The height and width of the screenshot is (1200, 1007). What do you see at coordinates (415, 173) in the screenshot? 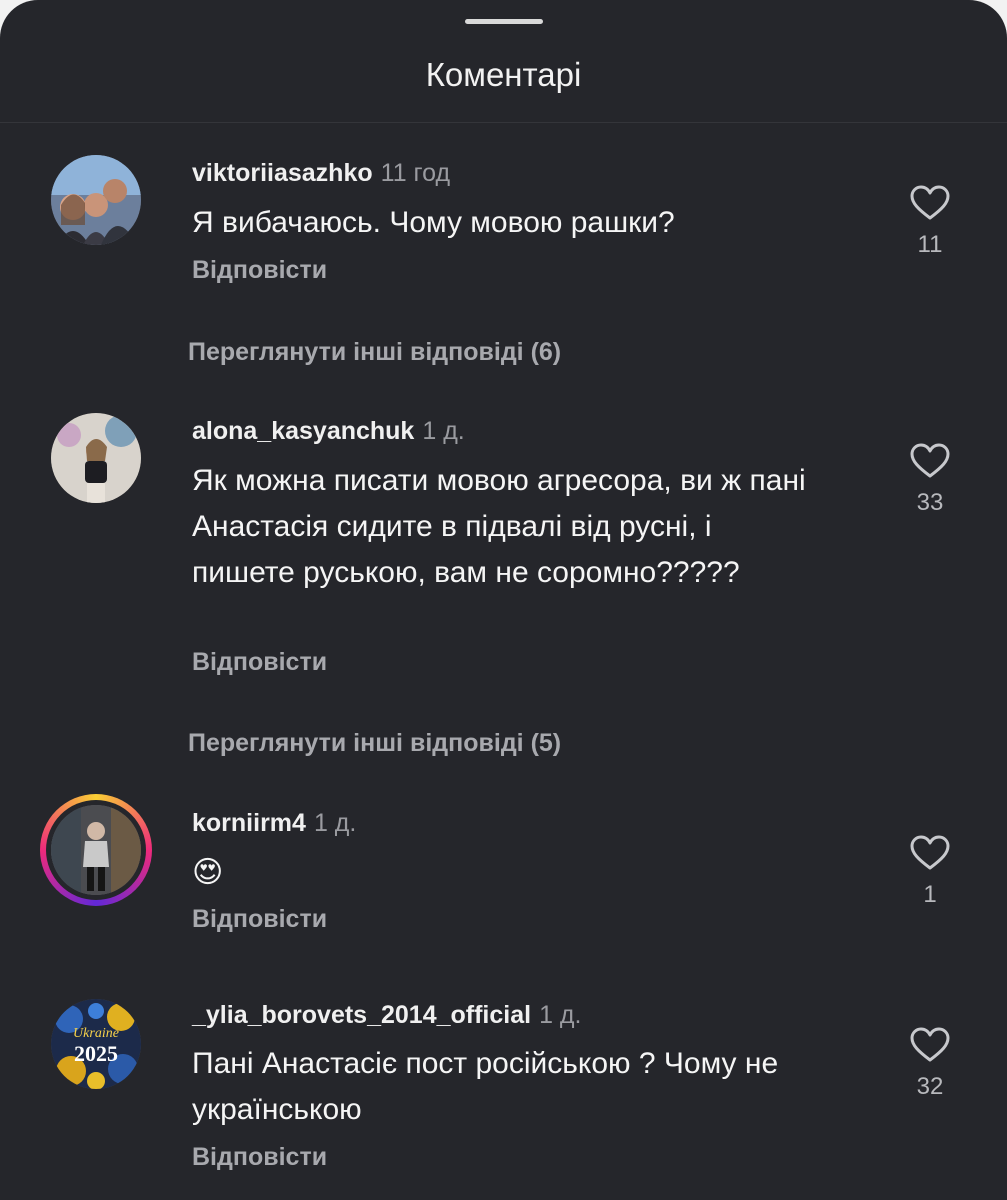
I see `comment-time: 11 год` at bounding box center [415, 173].